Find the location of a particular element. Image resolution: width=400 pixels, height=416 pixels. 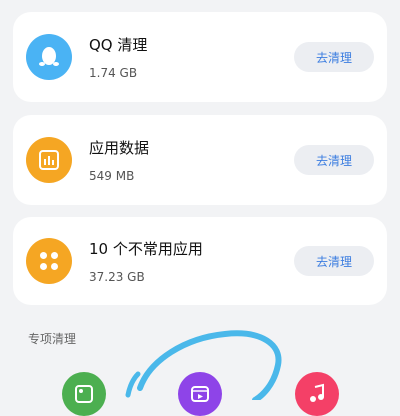

card-title: 10 个不常用应用 is located at coordinates (146, 249).